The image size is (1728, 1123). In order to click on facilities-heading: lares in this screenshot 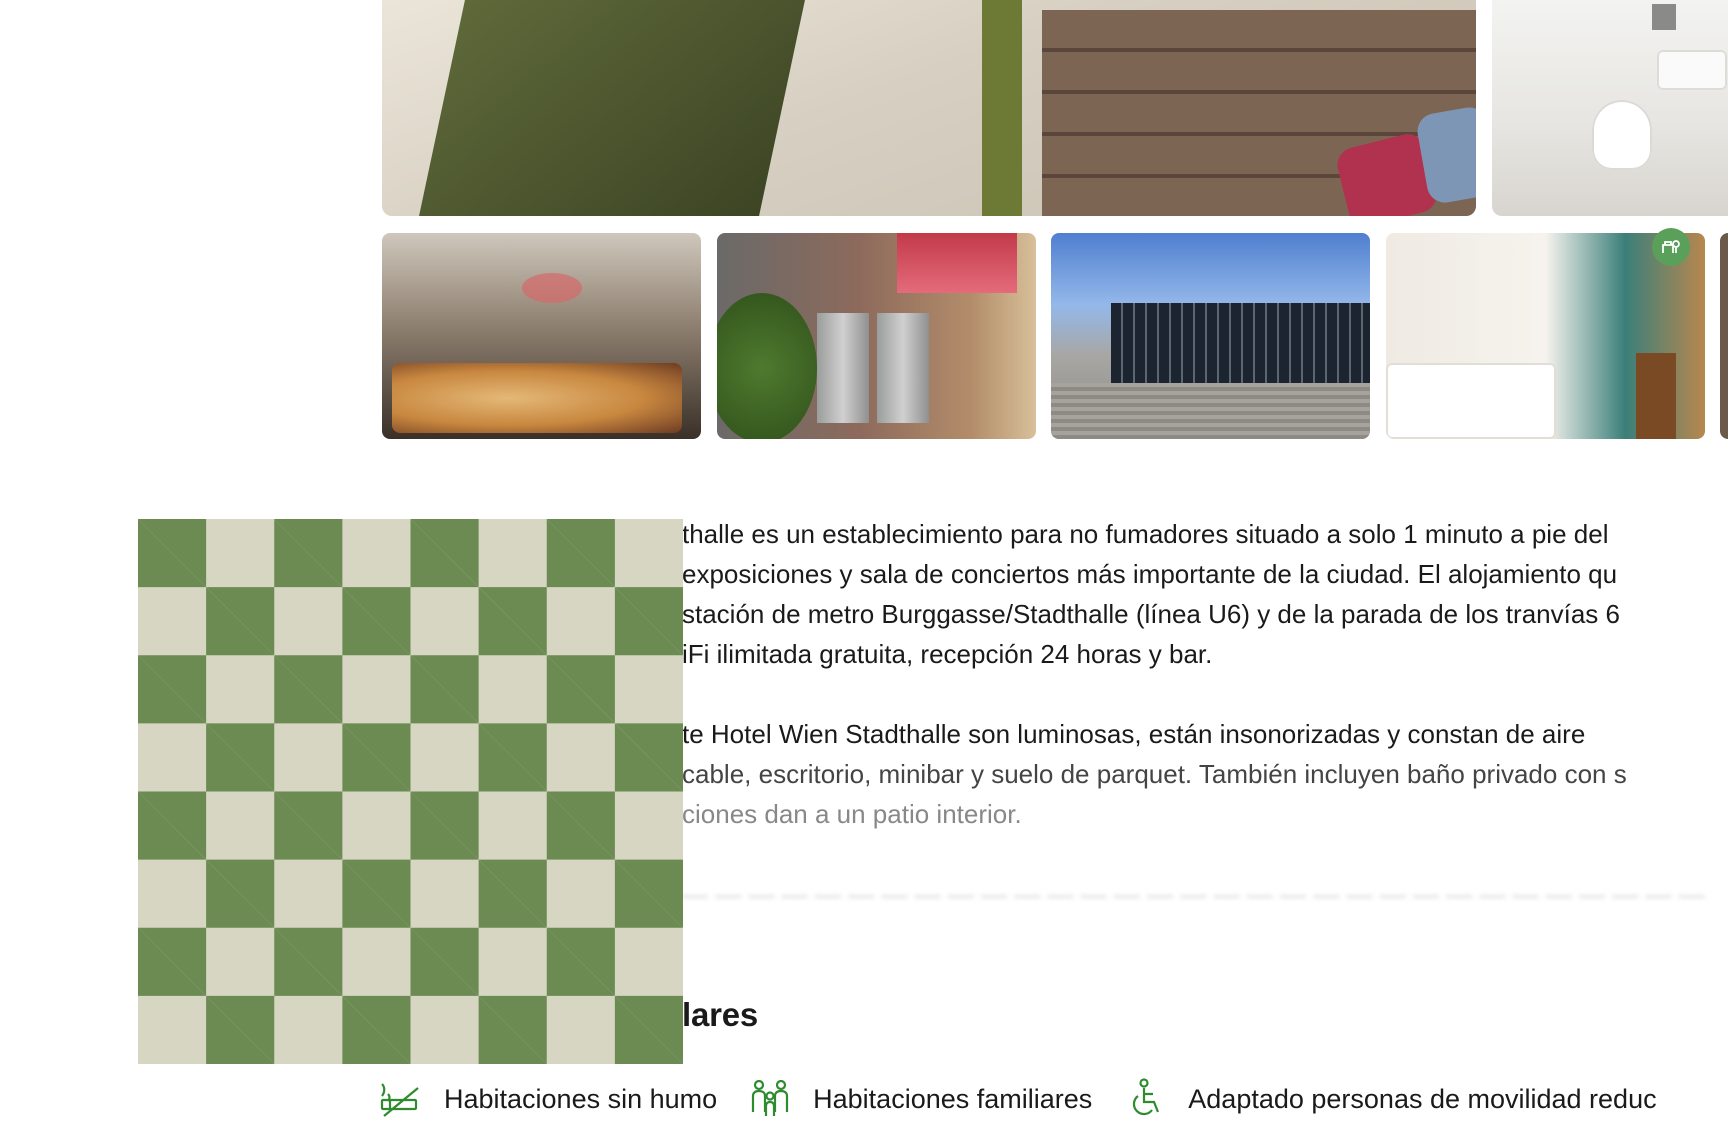, I will do `click(720, 1014)`.